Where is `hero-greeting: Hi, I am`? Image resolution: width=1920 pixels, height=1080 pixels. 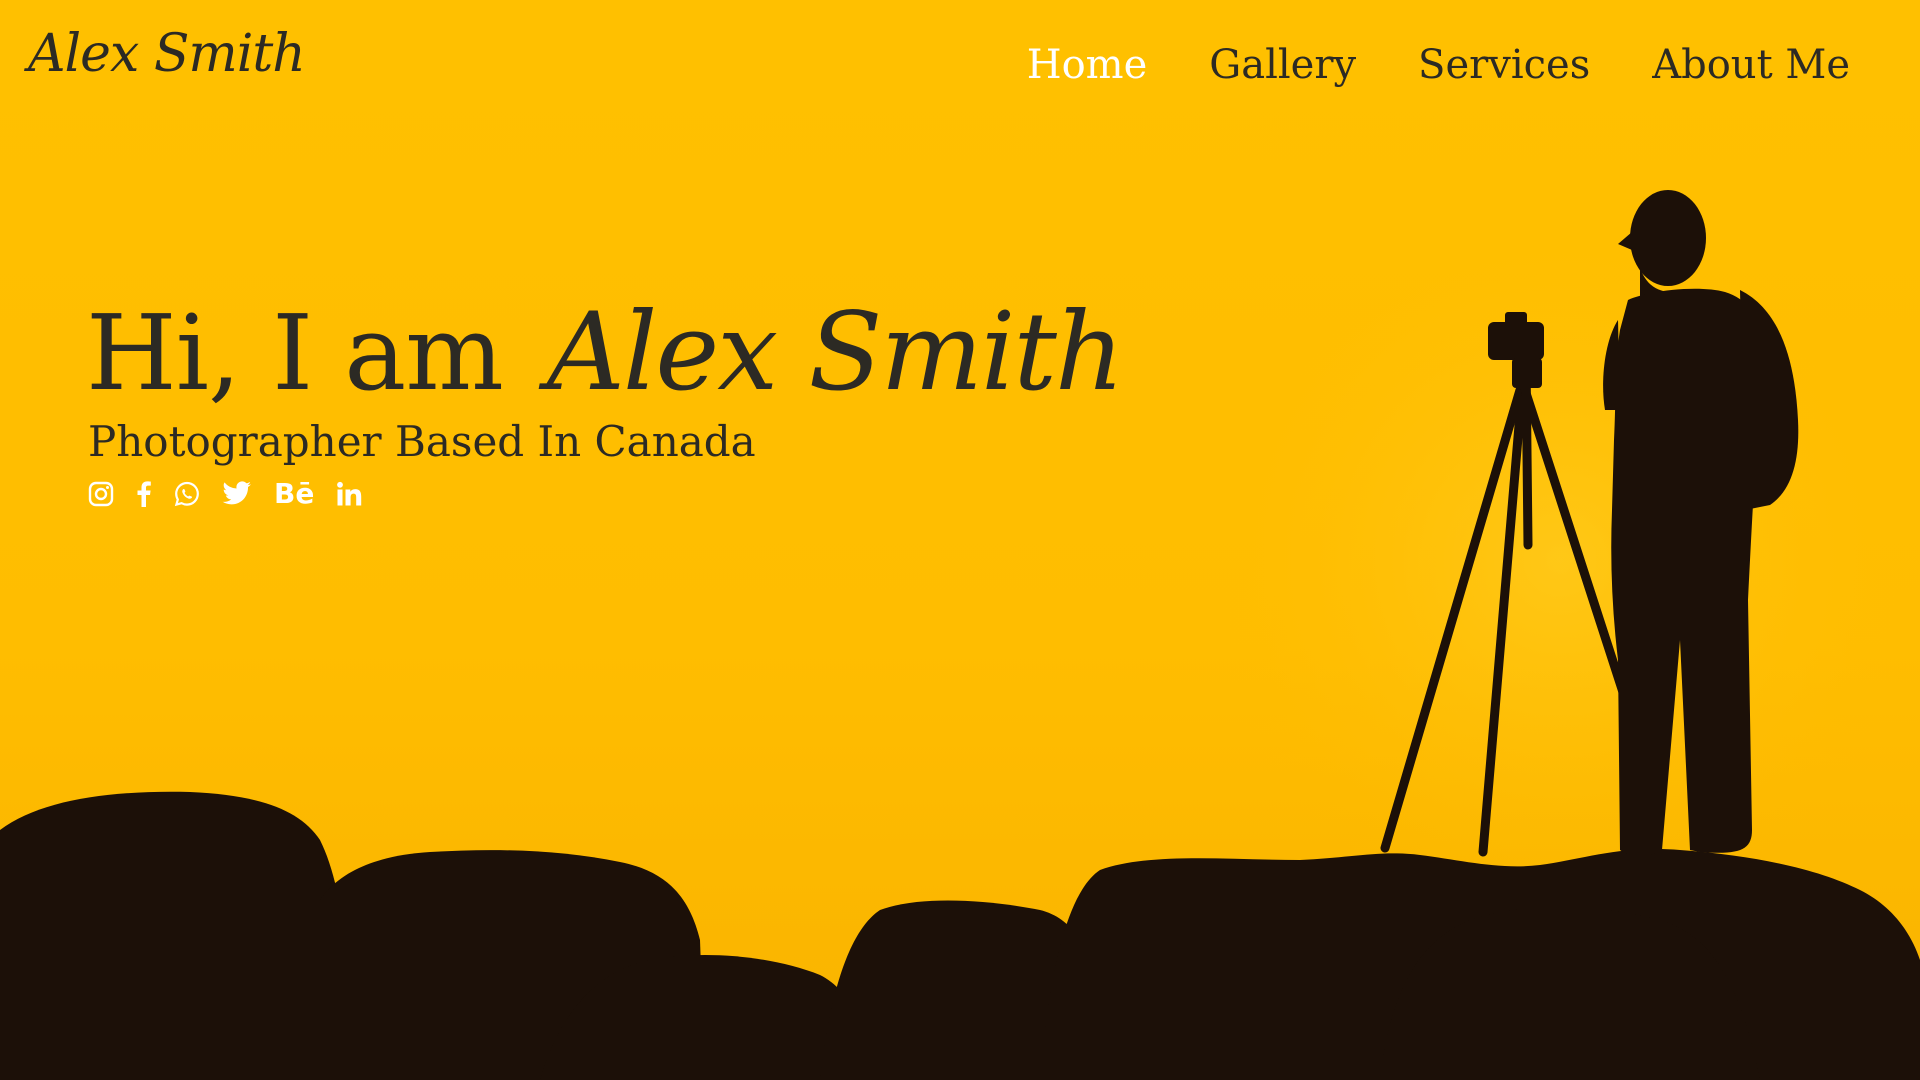 hero-greeting: Hi, I am is located at coordinates (295, 353).